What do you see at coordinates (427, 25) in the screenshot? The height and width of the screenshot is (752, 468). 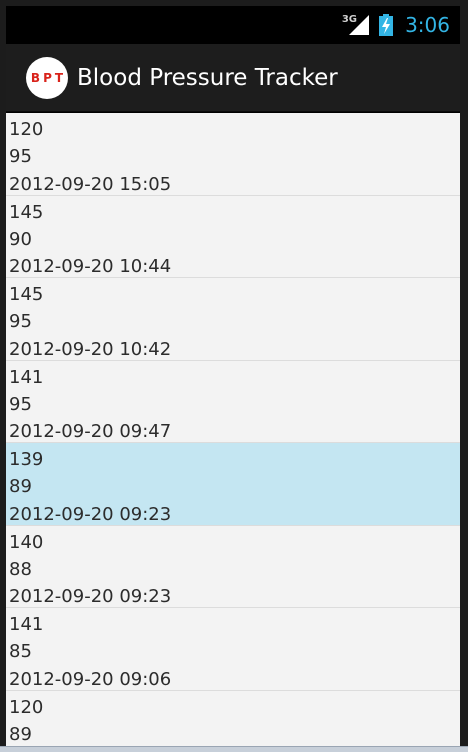 I see `status-clock: 3:06` at bounding box center [427, 25].